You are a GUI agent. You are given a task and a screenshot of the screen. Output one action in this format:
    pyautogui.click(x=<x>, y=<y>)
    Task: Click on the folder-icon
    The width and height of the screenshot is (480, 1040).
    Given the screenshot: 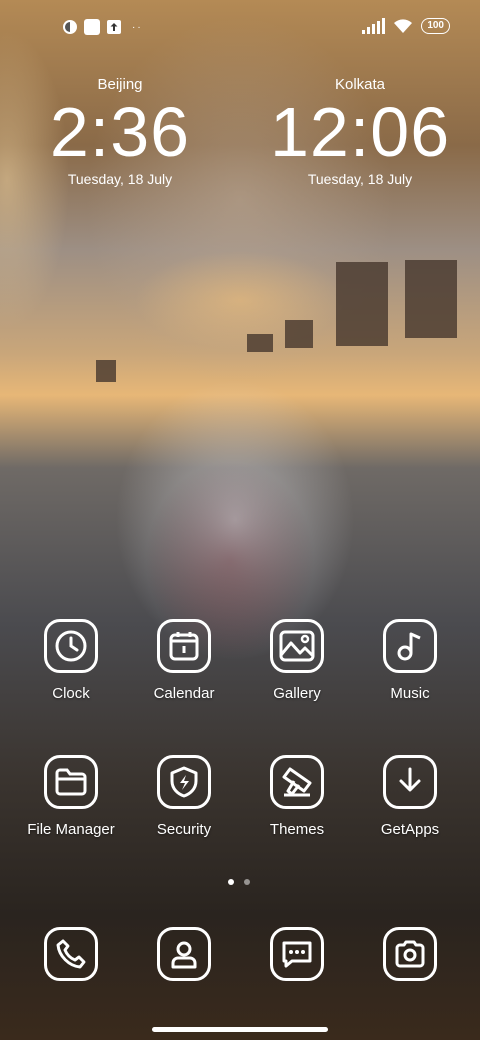 What is the action you would take?
    pyautogui.click(x=71, y=782)
    